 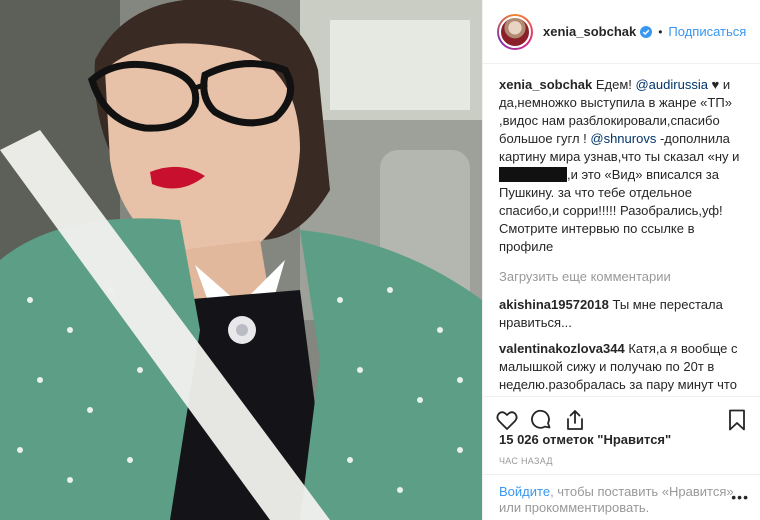 What do you see at coordinates (623, 138) in the screenshot?
I see `mention-link: @shnurovs` at bounding box center [623, 138].